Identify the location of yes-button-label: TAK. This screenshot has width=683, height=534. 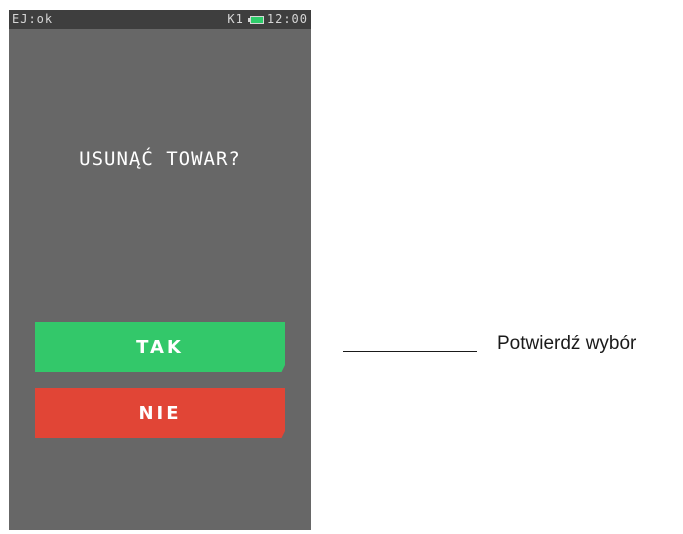
(160, 347).